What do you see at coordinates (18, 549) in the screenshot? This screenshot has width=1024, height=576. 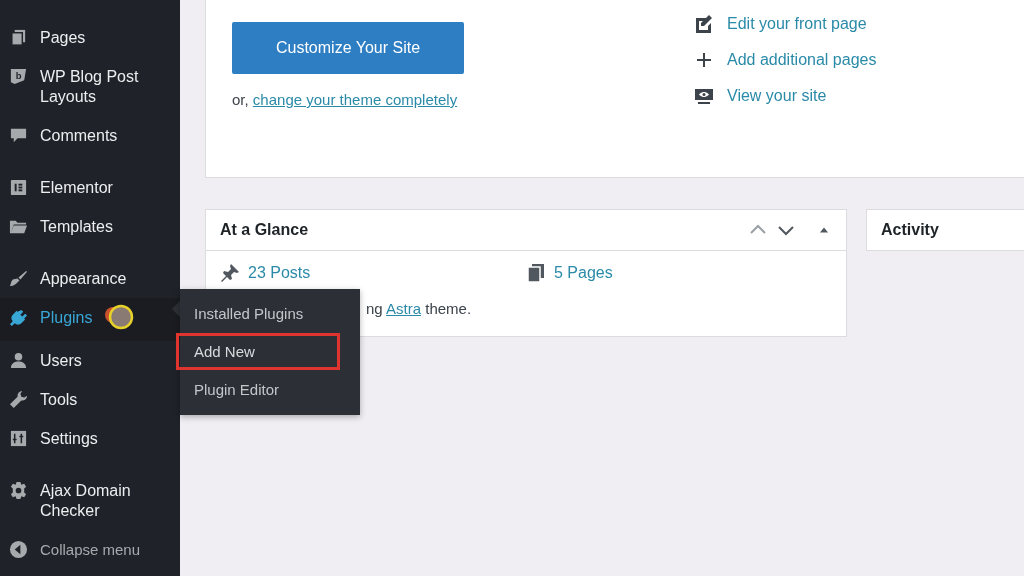 I see `collapse-icon` at bounding box center [18, 549].